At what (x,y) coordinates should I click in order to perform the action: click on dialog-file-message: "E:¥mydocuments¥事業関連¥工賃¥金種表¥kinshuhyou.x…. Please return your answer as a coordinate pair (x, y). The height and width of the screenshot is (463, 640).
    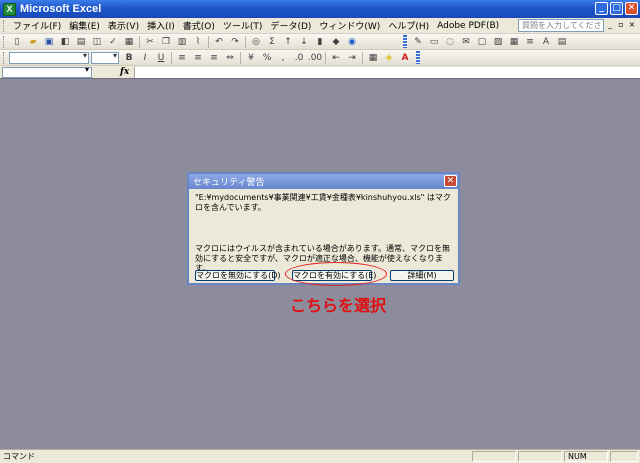
    Looking at the image, I should click on (323, 202).